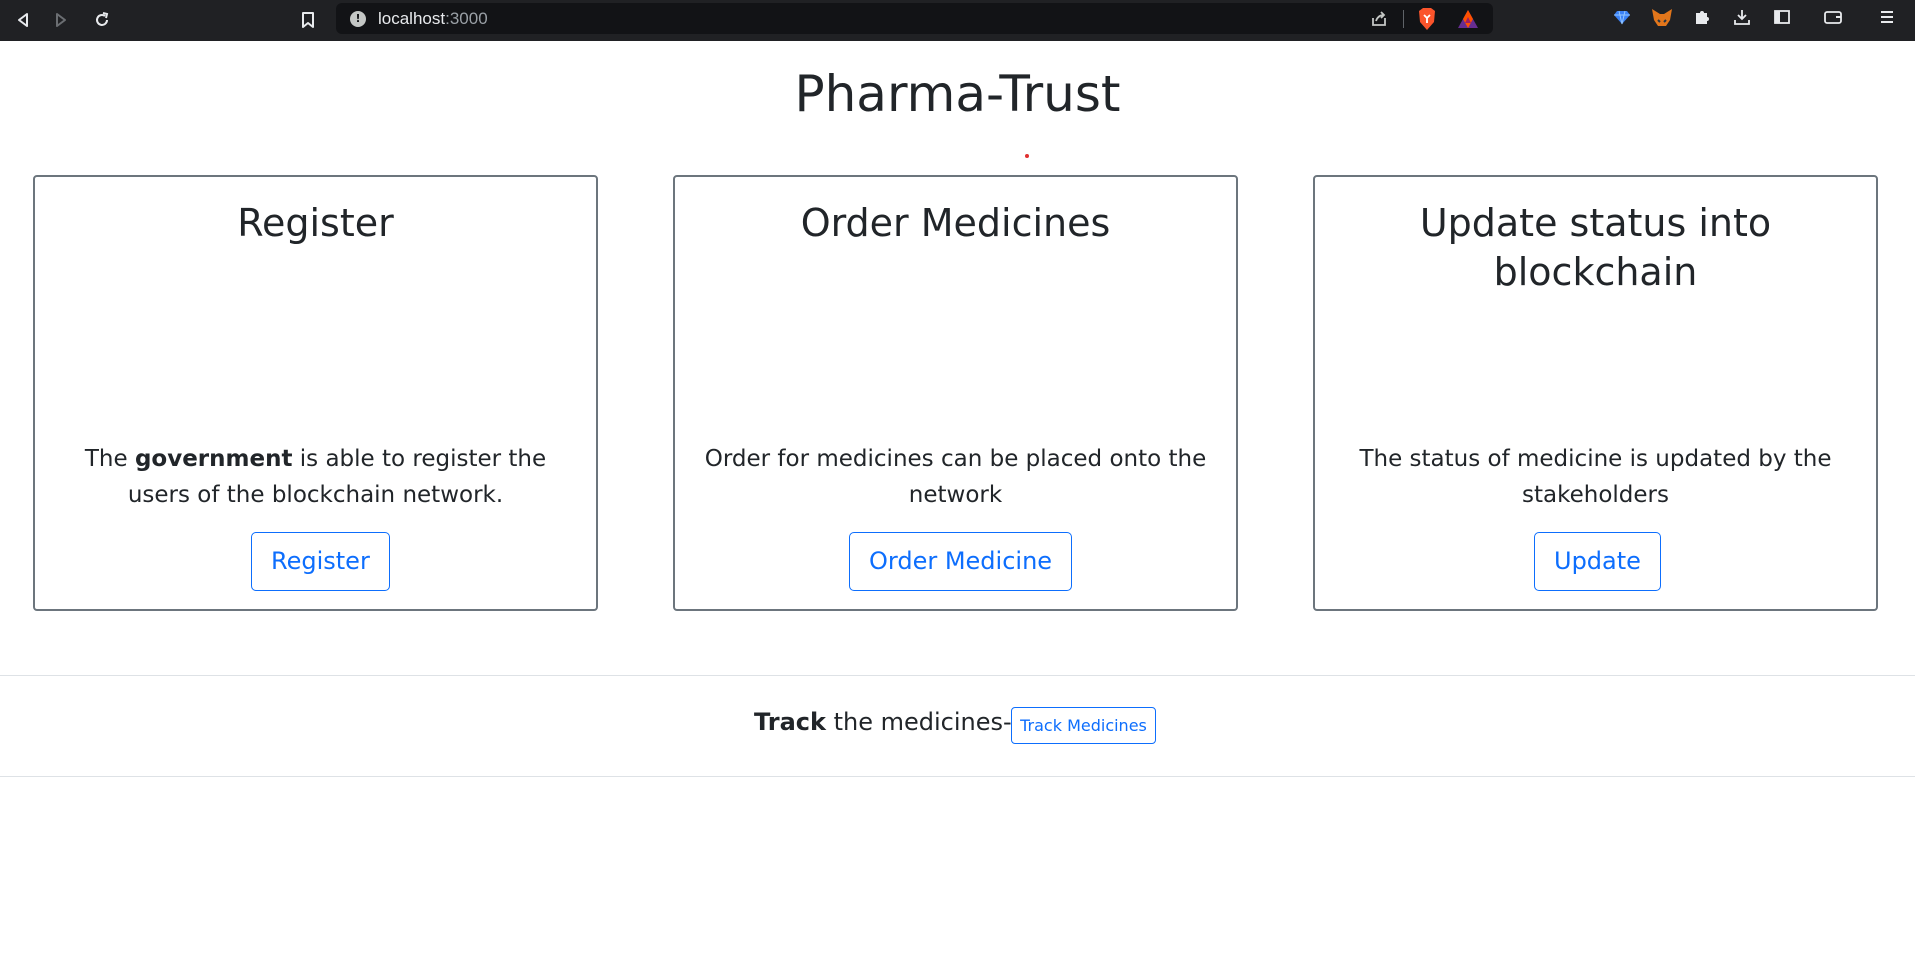  I want to click on card-title: Order Medicines, so click(955, 223).